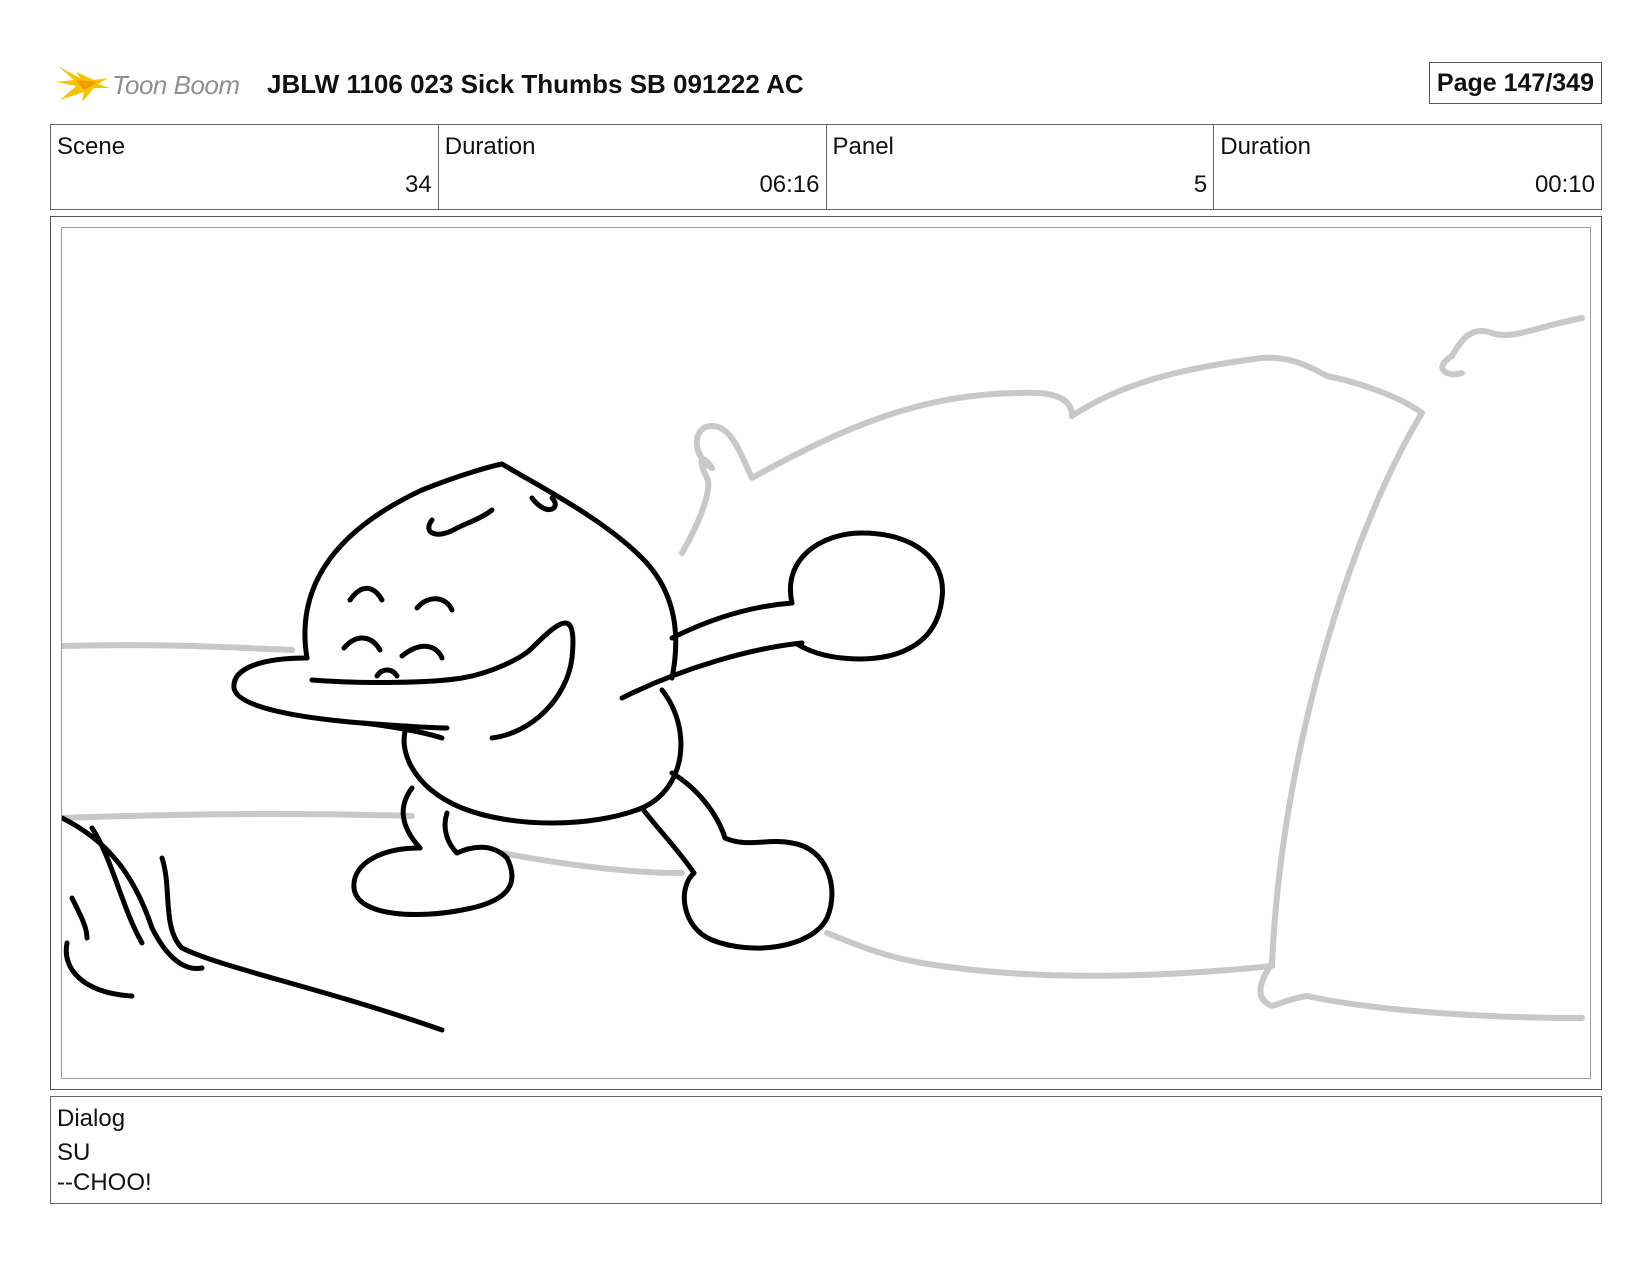 The image size is (1650, 1275). I want to click on page-number: Page 147/349, so click(1515, 83).